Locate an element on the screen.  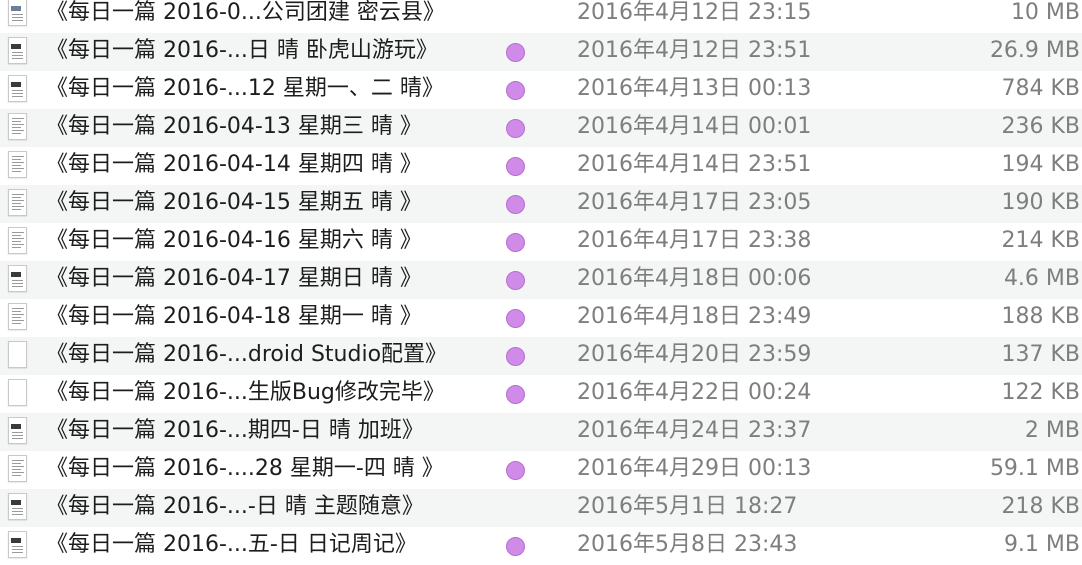
file-name: 《每日一篇 2016-04-14 星期四 晴 》 is located at coordinates (234, 164).